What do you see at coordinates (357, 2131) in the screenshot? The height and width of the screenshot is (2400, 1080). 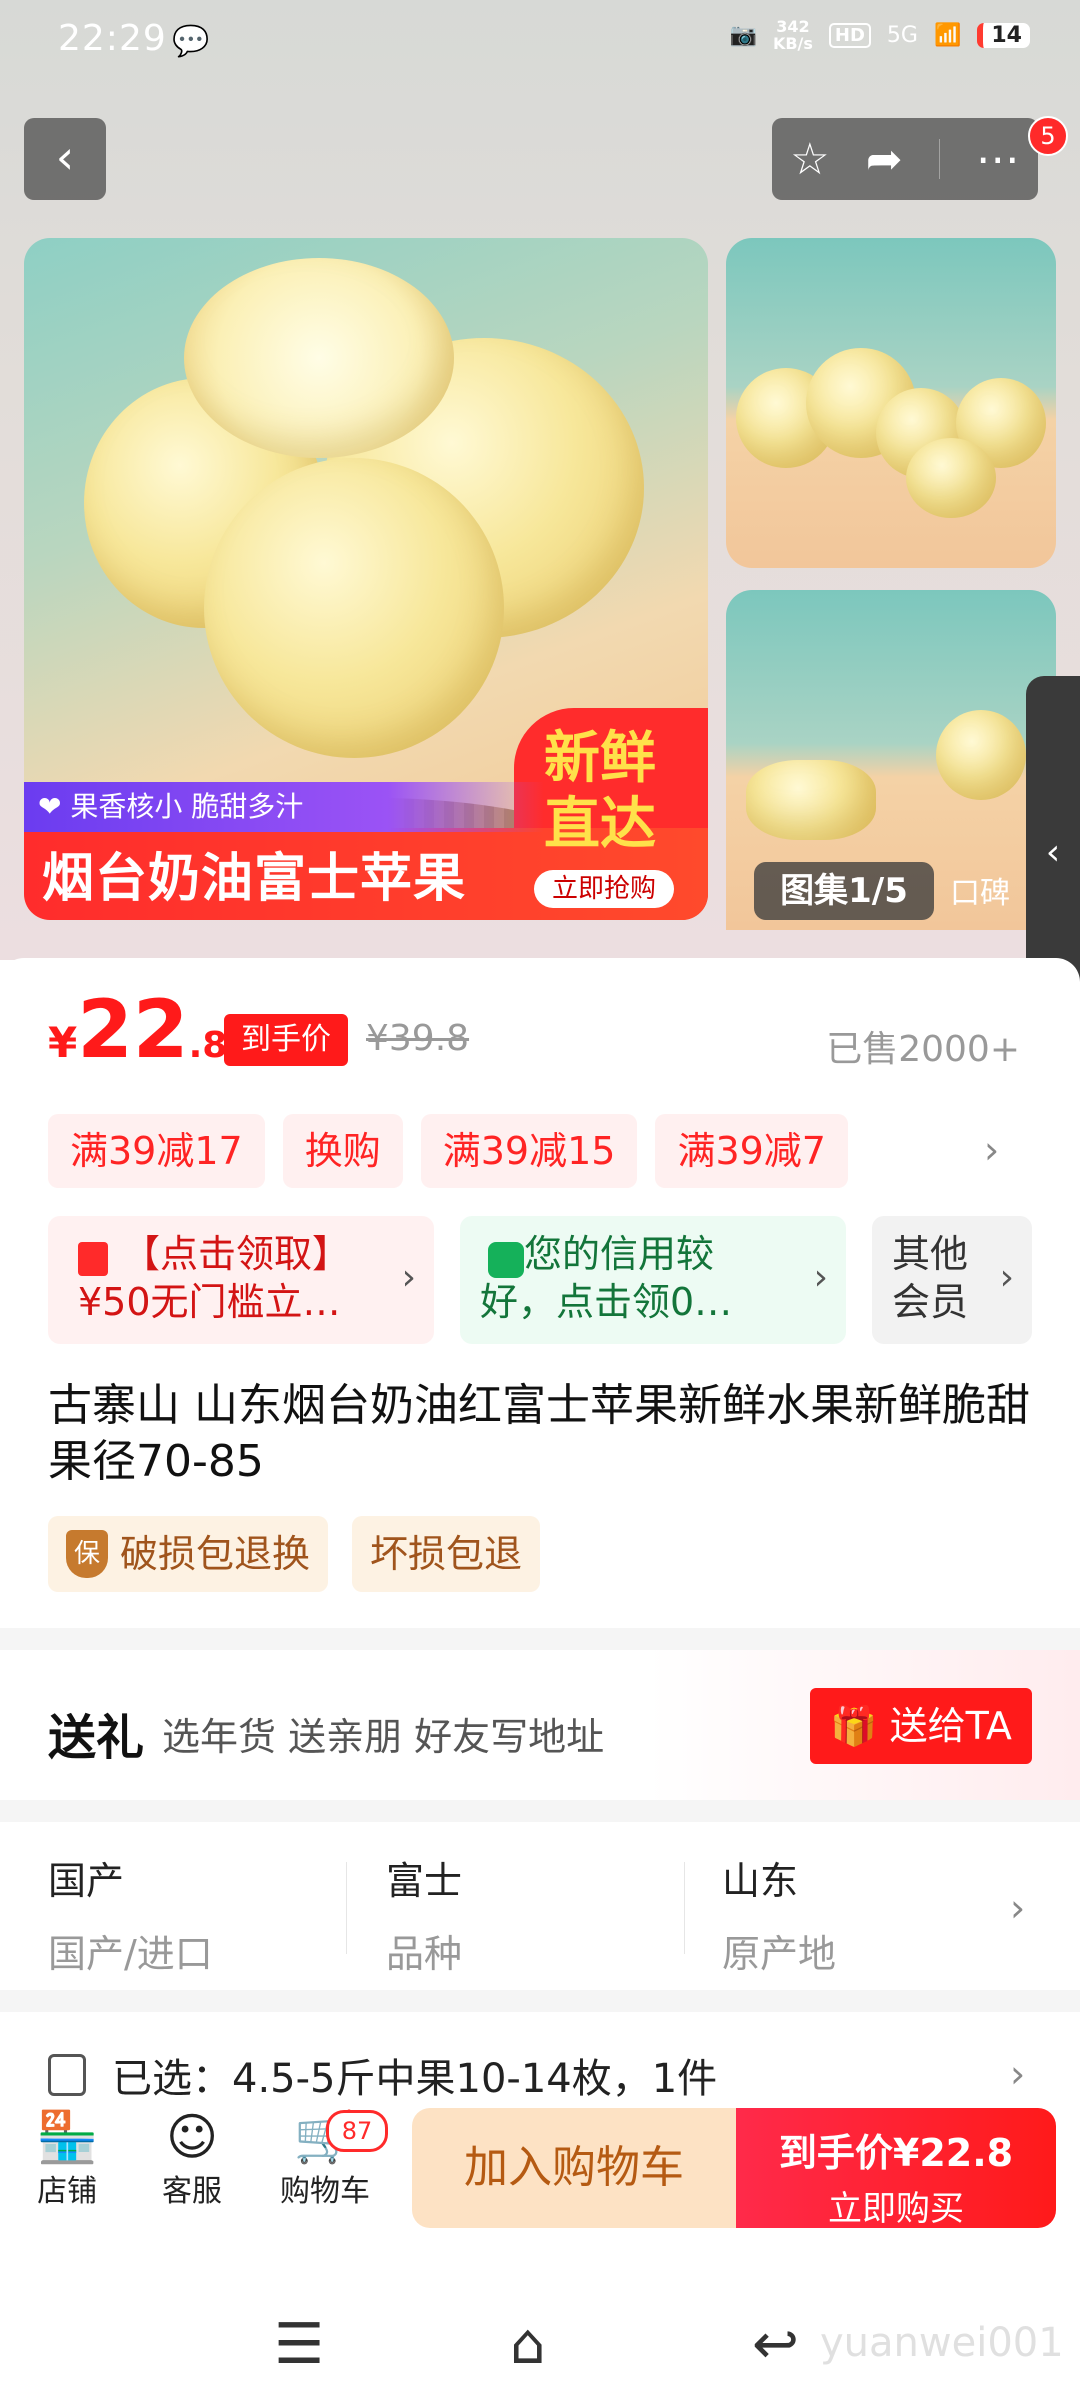 I see `cart-count-badge: 87` at bounding box center [357, 2131].